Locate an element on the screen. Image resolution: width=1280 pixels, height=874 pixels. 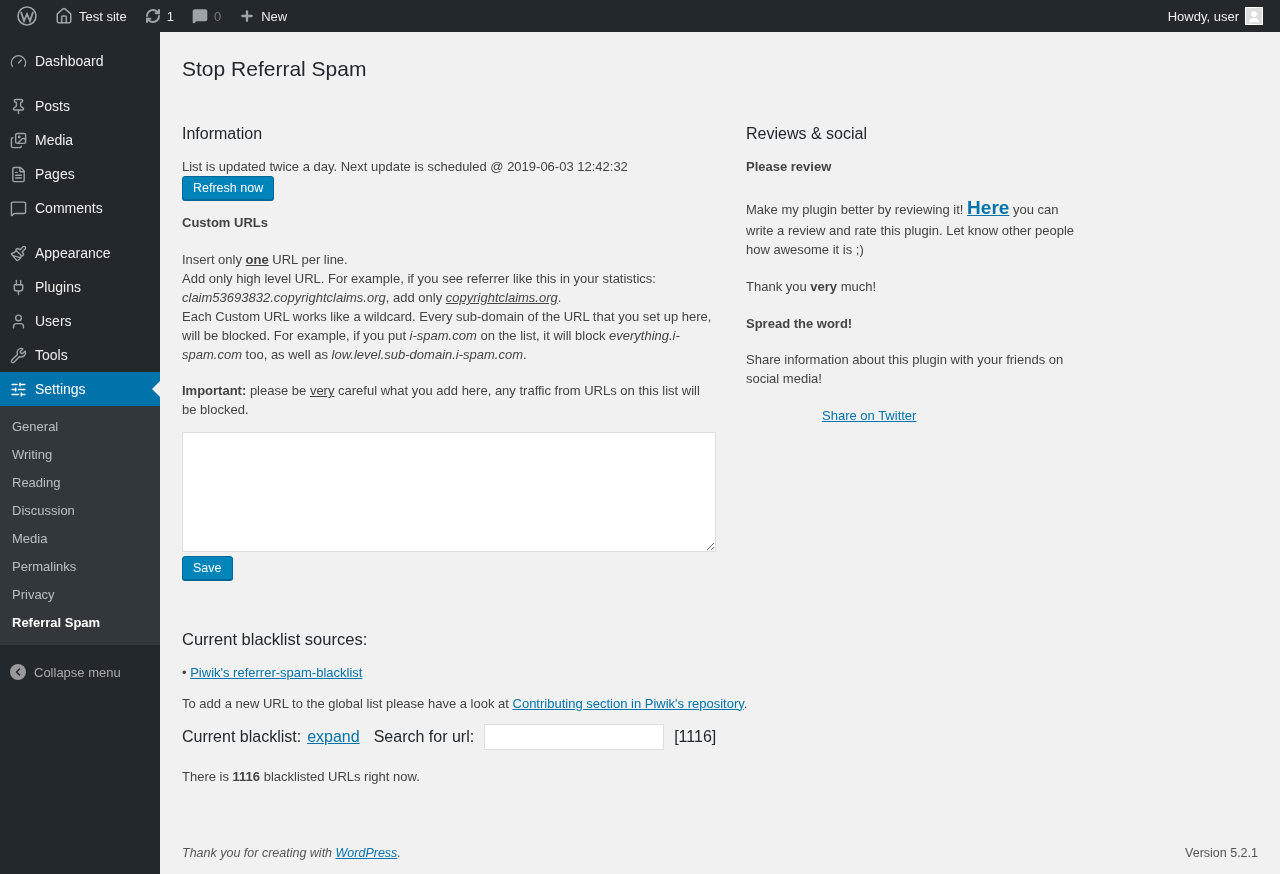
paintbrush-icon is located at coordinates (18, 253).